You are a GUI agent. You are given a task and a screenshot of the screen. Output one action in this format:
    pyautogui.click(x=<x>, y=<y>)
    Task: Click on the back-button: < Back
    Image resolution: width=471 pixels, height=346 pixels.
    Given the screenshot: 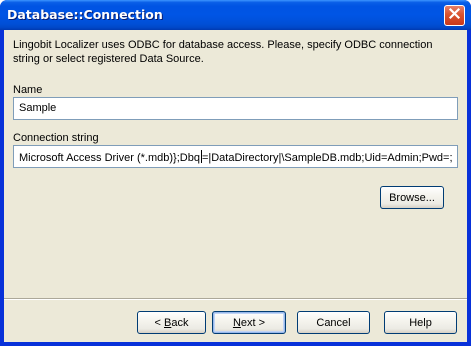 What is the action you would take?
    pyautogui.click(x=171, y=322)
    